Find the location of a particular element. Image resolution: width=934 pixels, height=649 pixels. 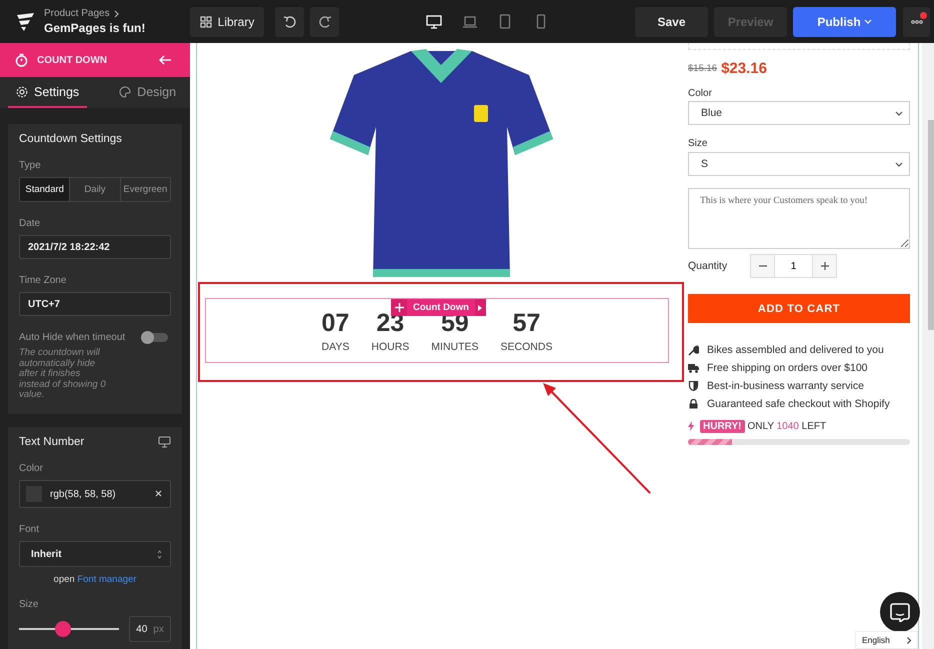

option-select: S is located at coordinates (799, 164).